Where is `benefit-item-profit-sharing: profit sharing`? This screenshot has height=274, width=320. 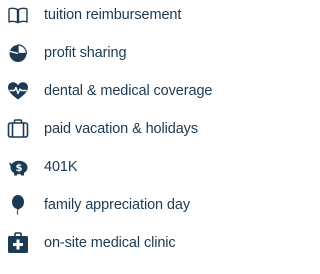 benefit-item-profit-sharing: profit sharing is located at coordinates (122, 53).